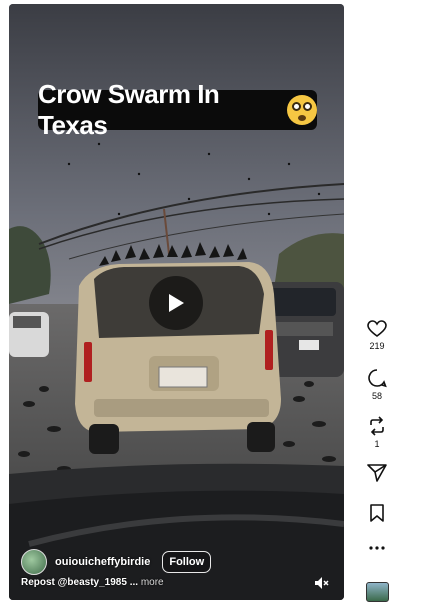  Describe the element at coordinates (377, 378) in the screenshot. I see `comment-icon` at that location.